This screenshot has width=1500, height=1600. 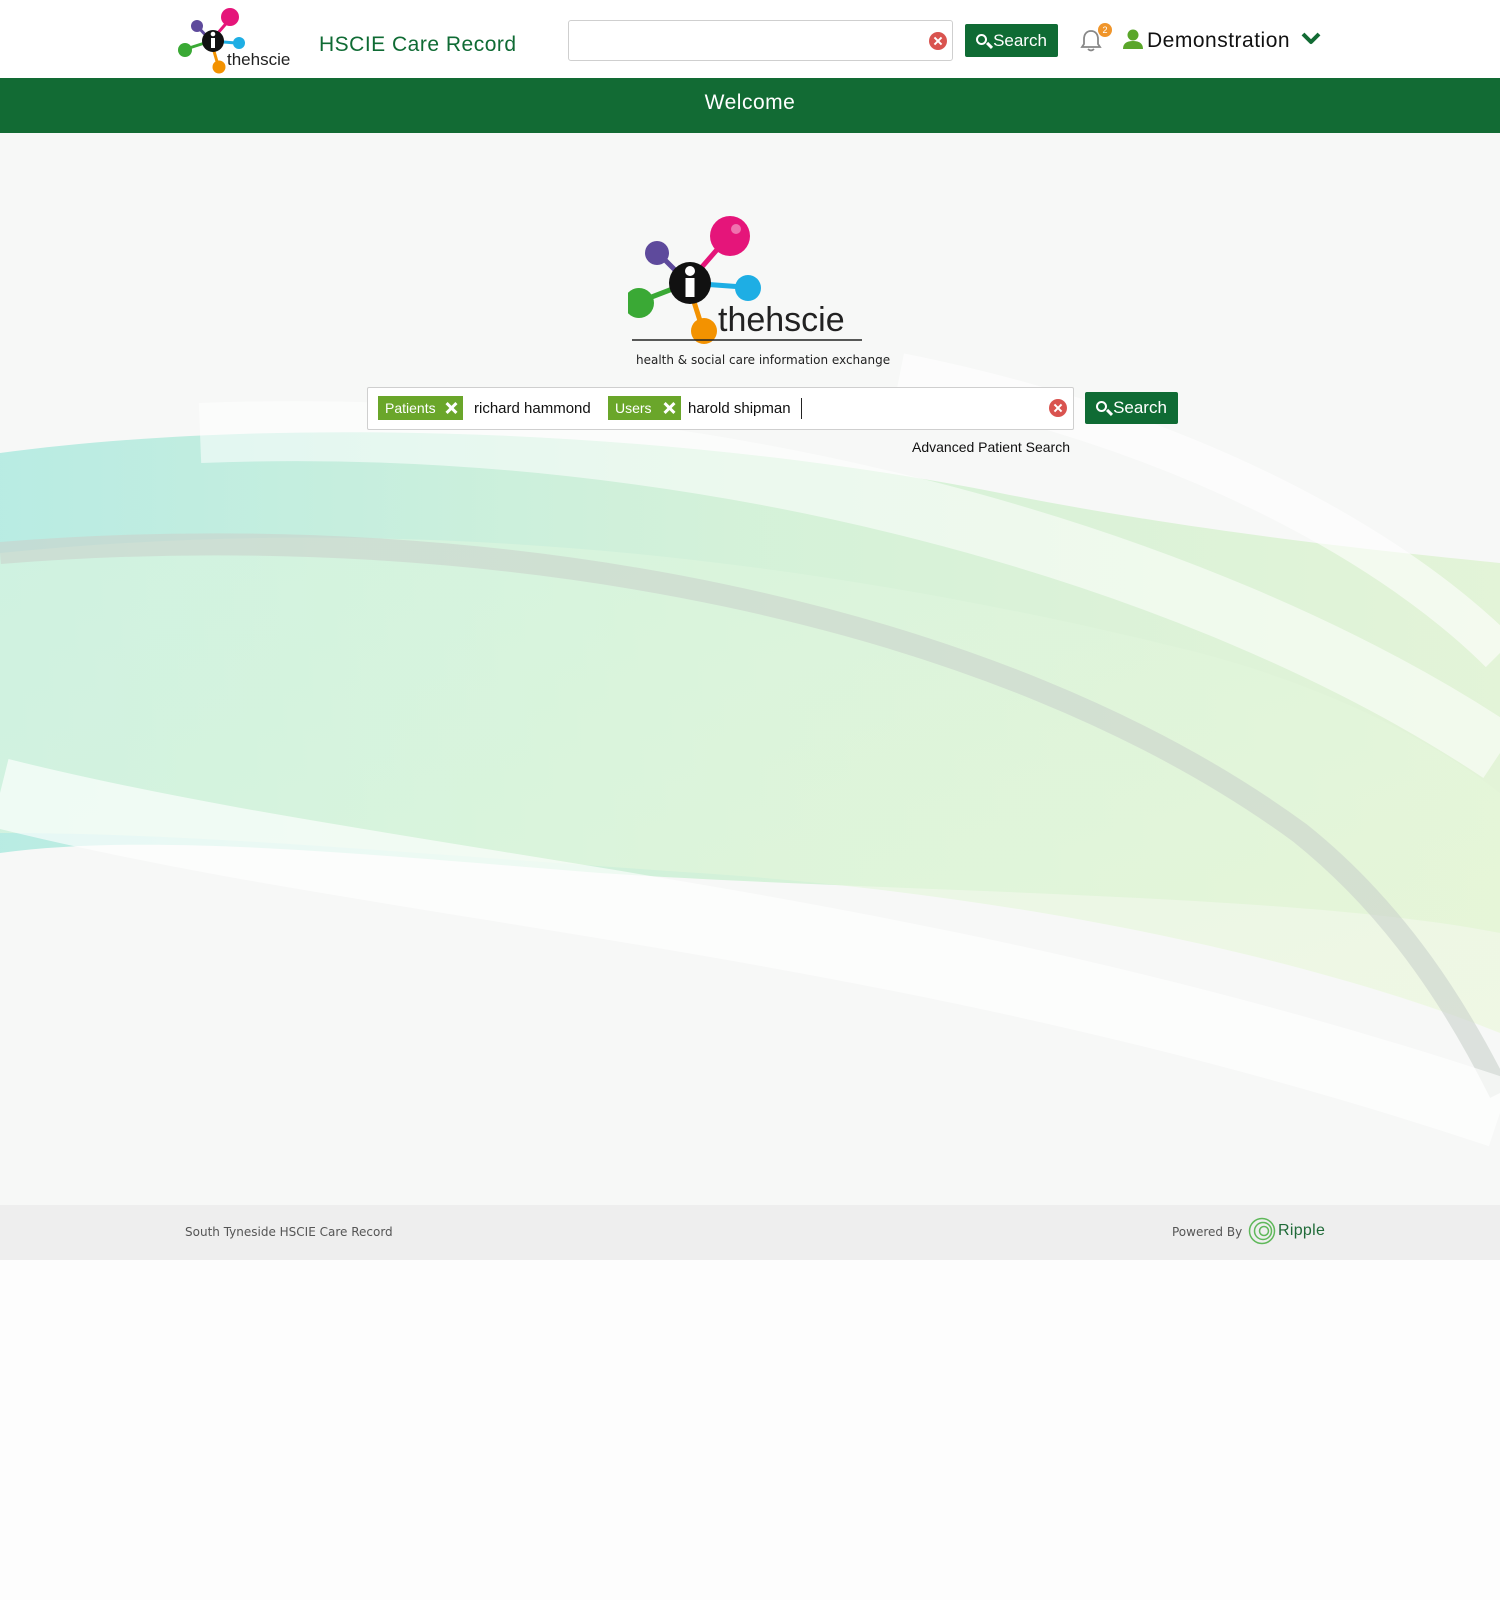 What do you see at coordinates (739, 408) in the screenshot?
I see `search-term: harold shipman` at bounding box center [739, 408].